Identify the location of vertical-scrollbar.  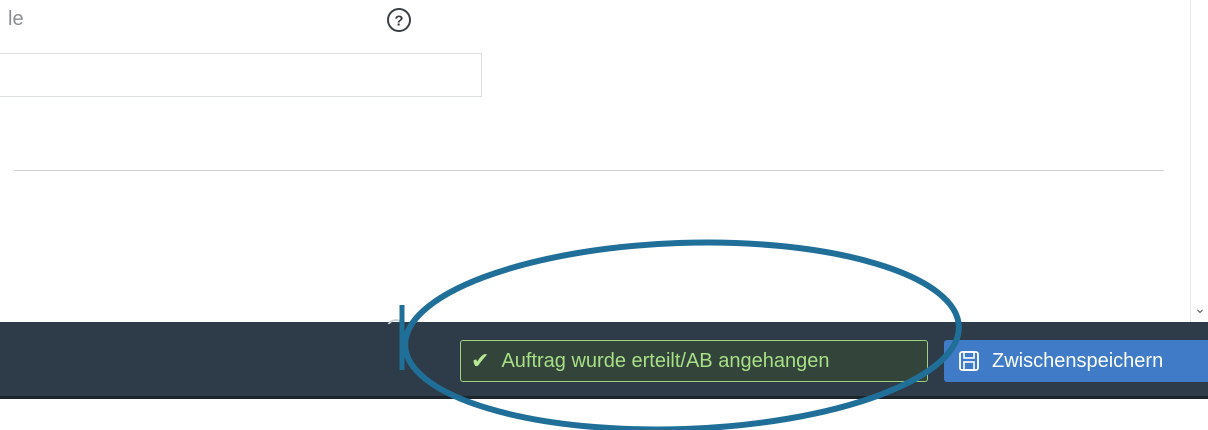
(1199, 161).